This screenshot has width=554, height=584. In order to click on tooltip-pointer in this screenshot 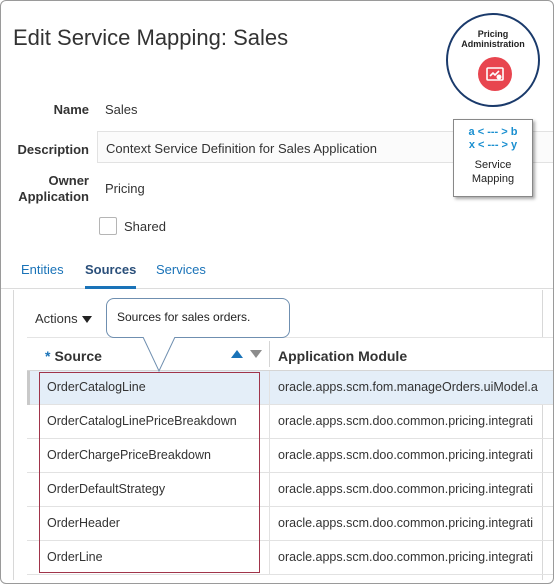, I will do `click(159, 355)`.